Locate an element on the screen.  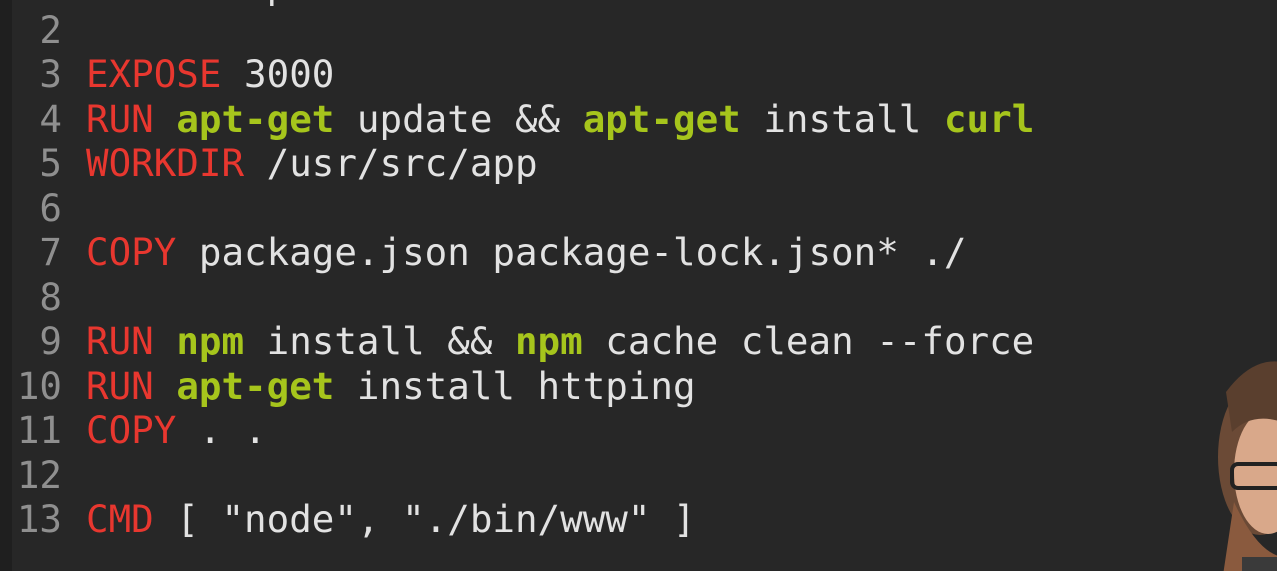
code-text: COPY package.json package-lock.json* ./ is located at coordinates (526, 252).